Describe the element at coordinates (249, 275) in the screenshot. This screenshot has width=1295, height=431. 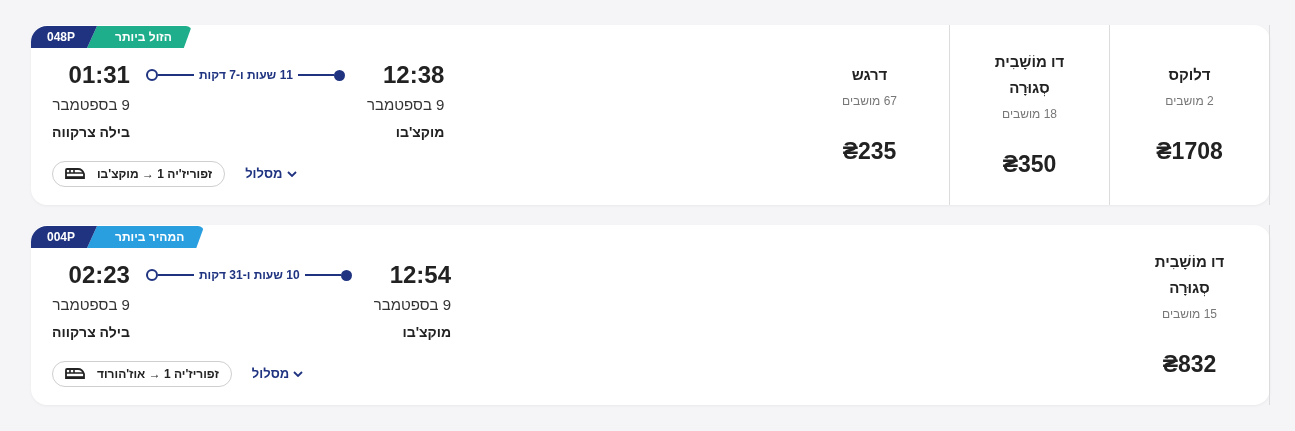
I see `trip-duration: 10 שעות ו-31 דקות` at that location.